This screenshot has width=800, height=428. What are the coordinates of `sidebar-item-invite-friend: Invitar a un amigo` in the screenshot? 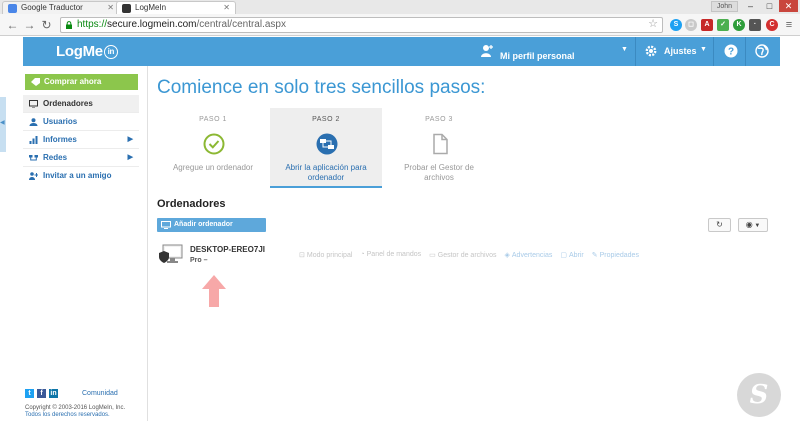 It's located at (81, 176).